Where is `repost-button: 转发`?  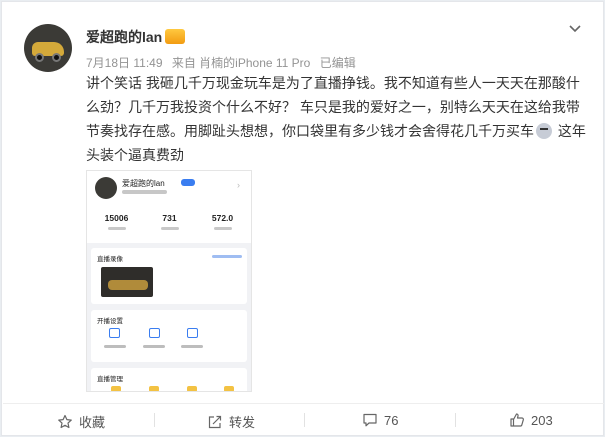
repost-button: 转发 is located at coordinates (231, 421).